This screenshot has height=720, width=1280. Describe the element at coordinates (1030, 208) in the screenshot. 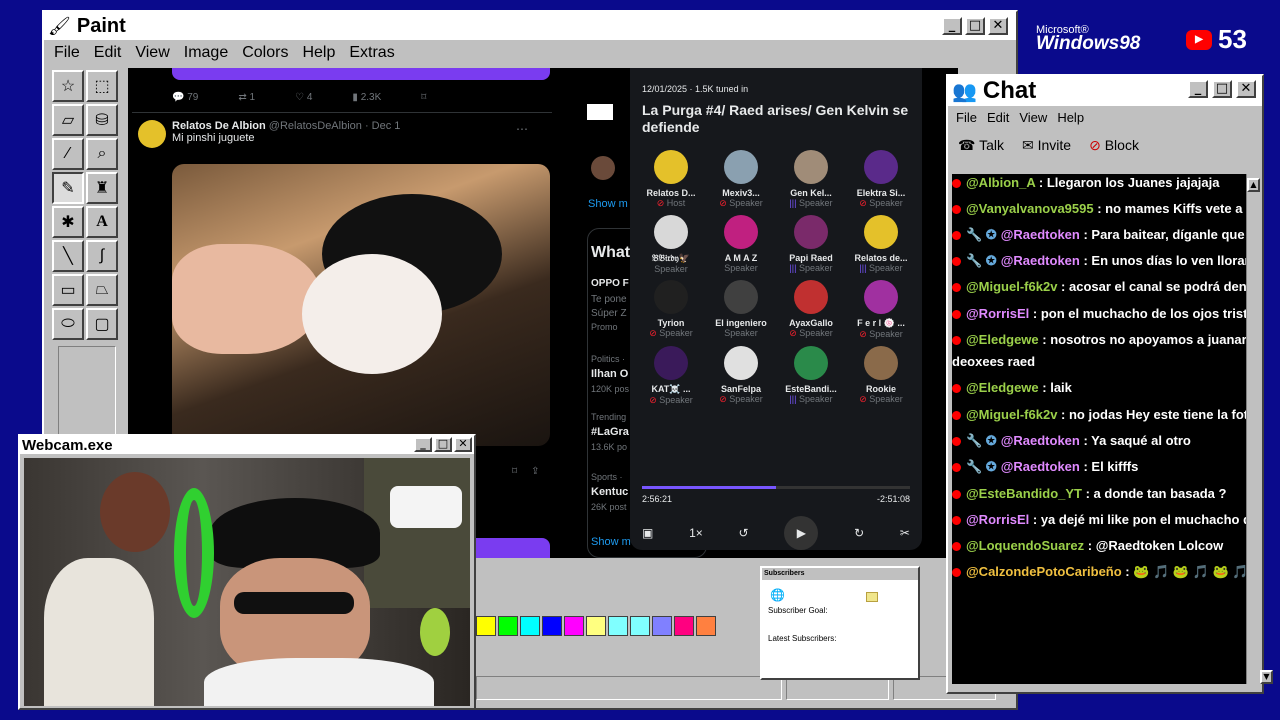

I see `chat-username: @Vanyalvanova9595` at that location.